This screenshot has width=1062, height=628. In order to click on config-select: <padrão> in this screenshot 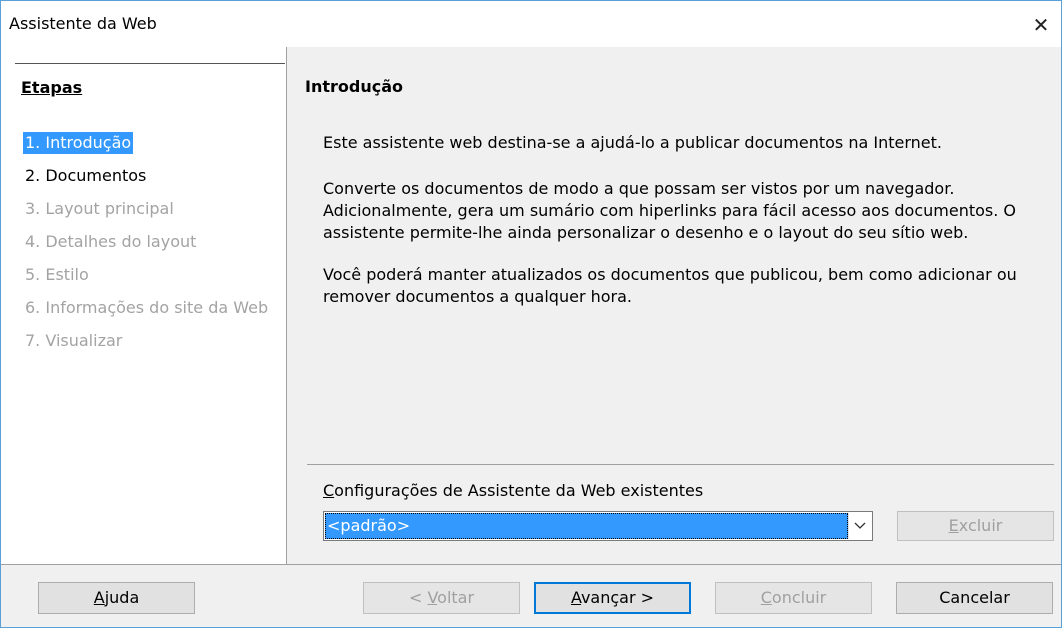, I will do `click(598, 526)`.